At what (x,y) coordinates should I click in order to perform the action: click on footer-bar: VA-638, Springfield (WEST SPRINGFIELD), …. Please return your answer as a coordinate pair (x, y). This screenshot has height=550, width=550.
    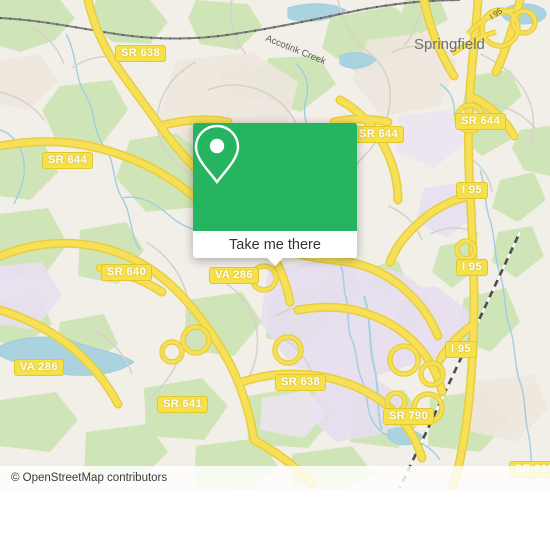
    Looking at the image, I should click on (275, 520).